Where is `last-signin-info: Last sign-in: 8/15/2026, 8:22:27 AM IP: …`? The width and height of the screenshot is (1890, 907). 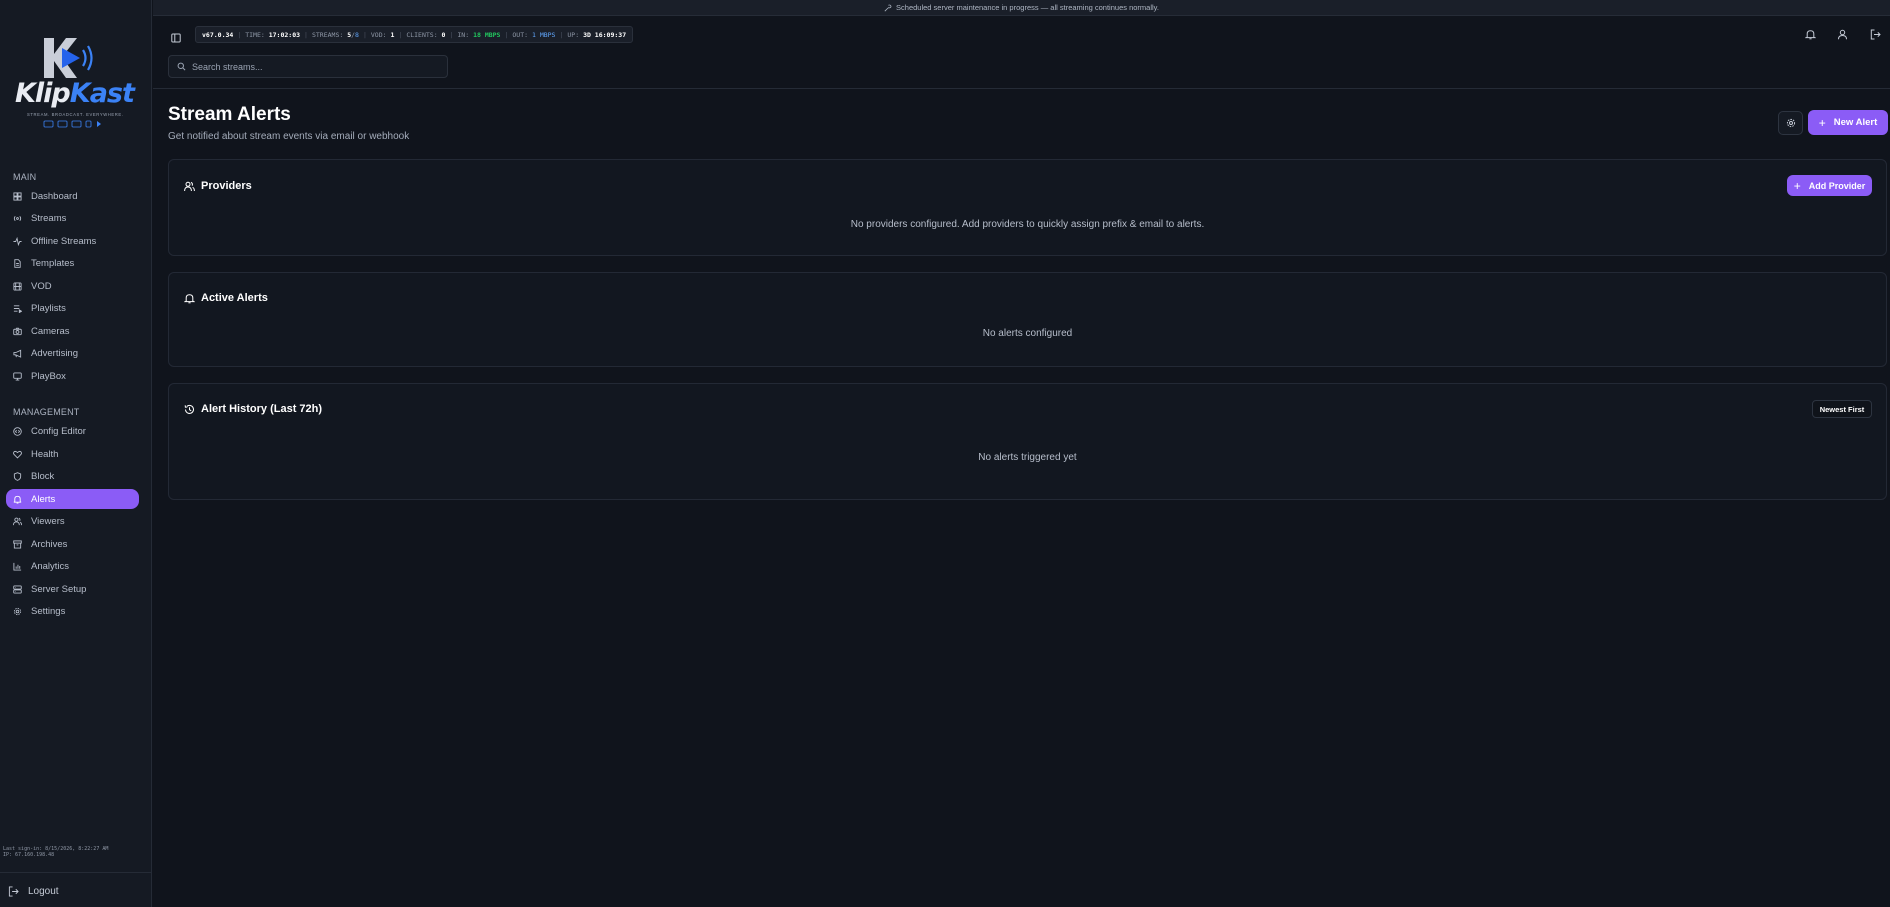
last-signin-info: Last sign-in: 8/15/2026, 8:22:27 AM IP: … is located at coordinates (55, 852).